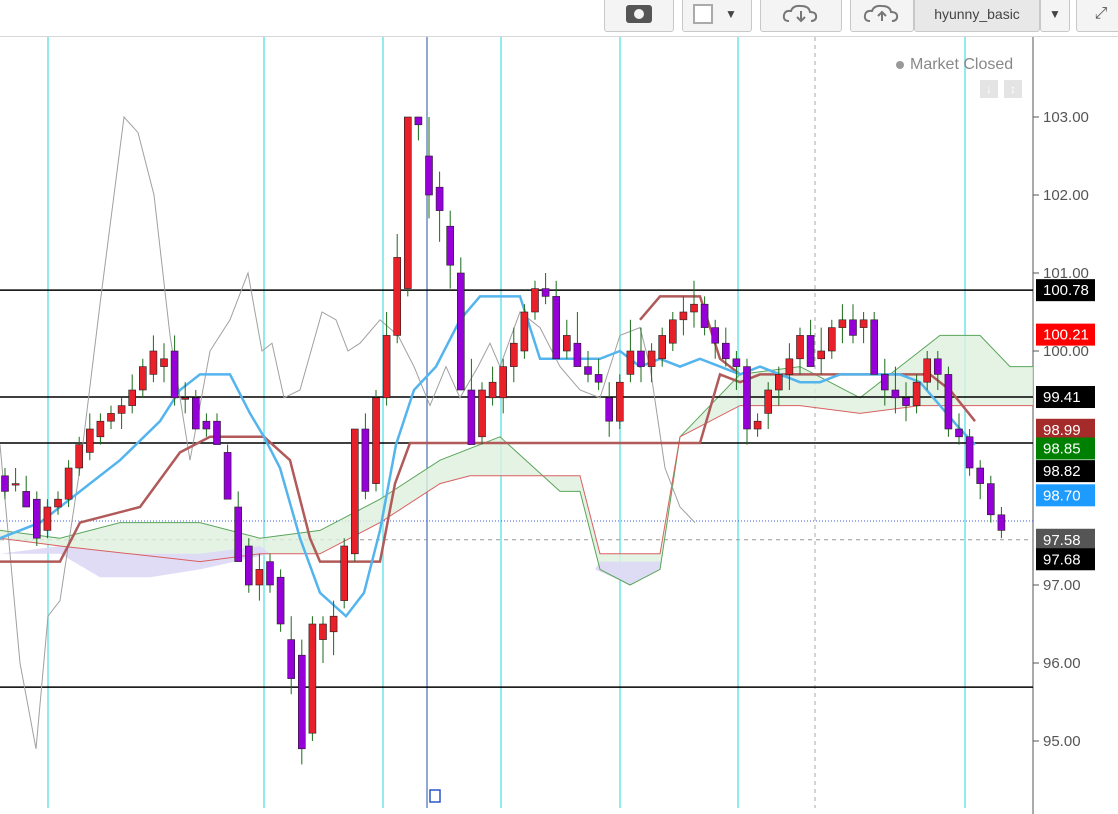 The height and width of the screenshot is (814, 1118). What do you see at coordinates (1066, 290) in the screenshot?
I see `price-label: 100.78` at bounding box center [1066, 290].